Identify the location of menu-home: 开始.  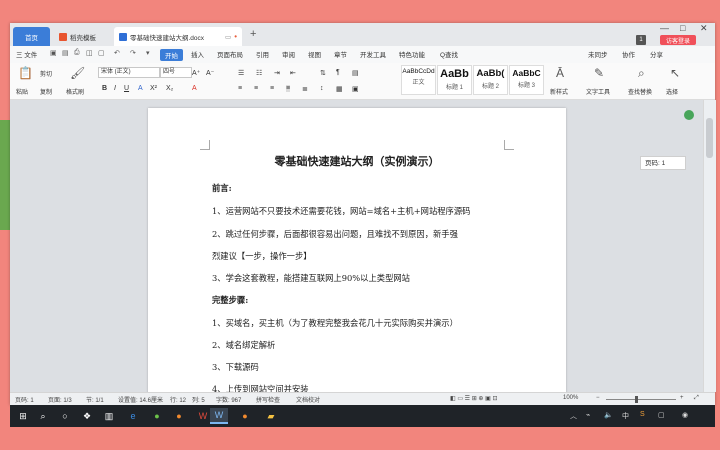
(171, 55).